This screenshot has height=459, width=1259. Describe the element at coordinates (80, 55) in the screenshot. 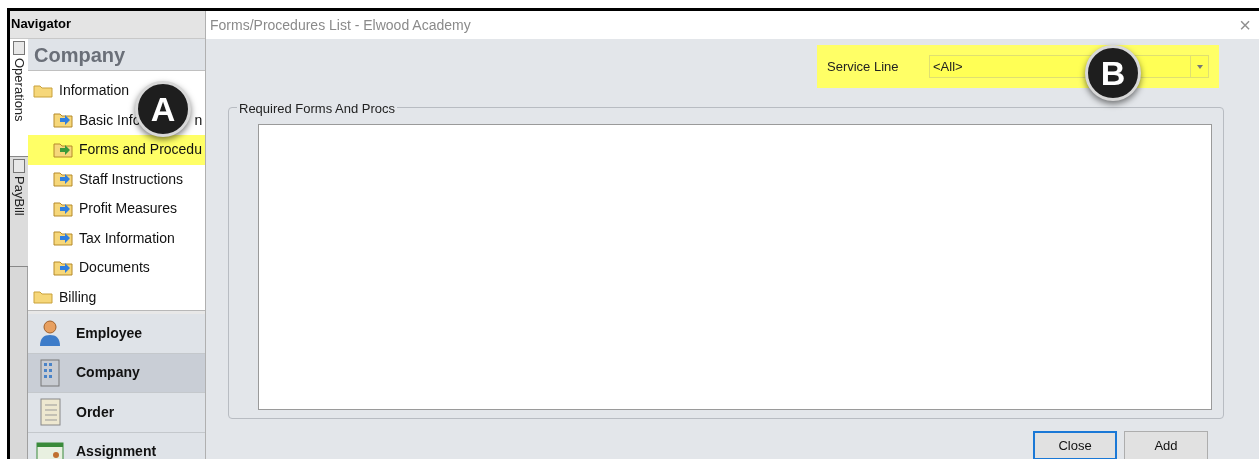

I see `section-title: Company` at that location.